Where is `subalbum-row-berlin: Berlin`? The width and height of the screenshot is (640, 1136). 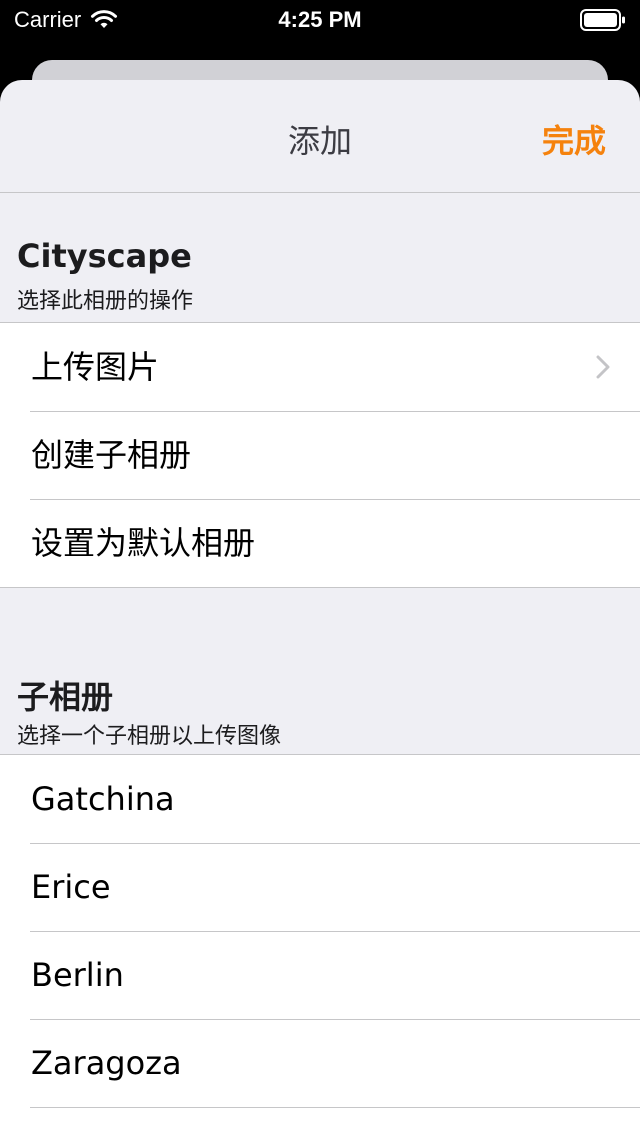 subalbum-row-berlin: Berlin is located at coordinates (320, 975).